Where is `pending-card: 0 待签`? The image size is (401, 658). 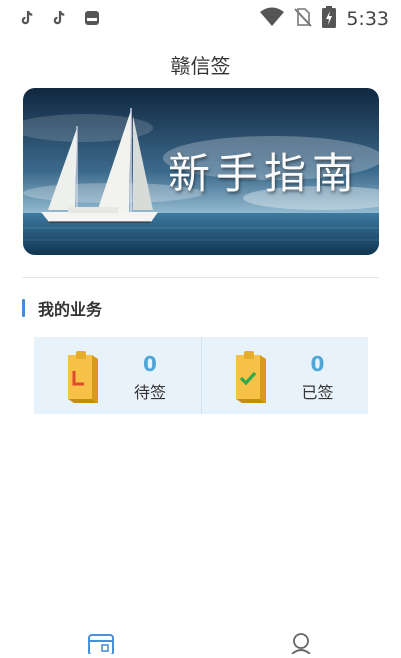
pending-card: 0 待签 is located at coordinates (117, 375).